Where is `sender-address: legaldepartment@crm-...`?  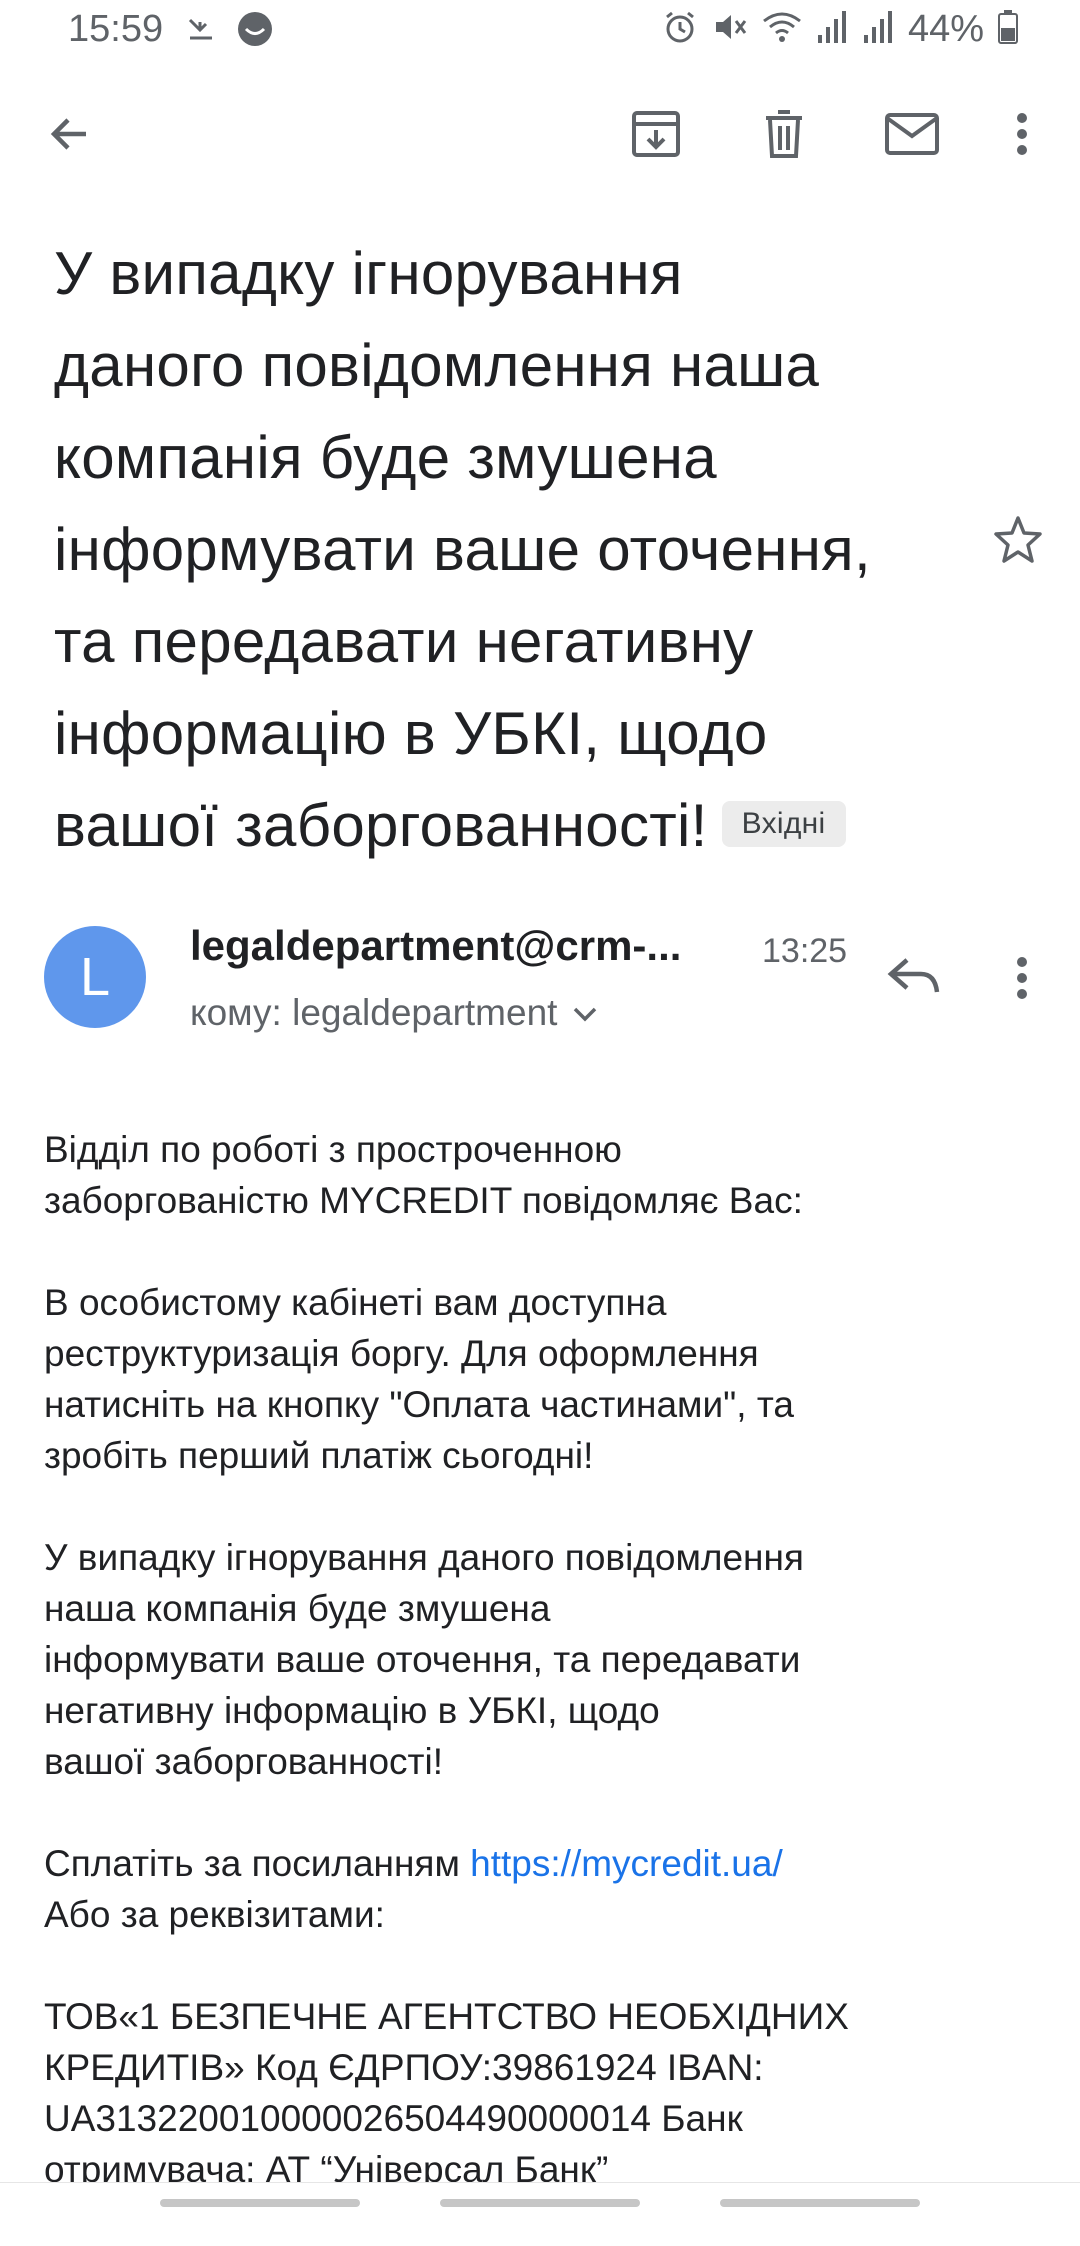 sender-address: legaldepartment@crm-... is located at coordinates (435, 946).